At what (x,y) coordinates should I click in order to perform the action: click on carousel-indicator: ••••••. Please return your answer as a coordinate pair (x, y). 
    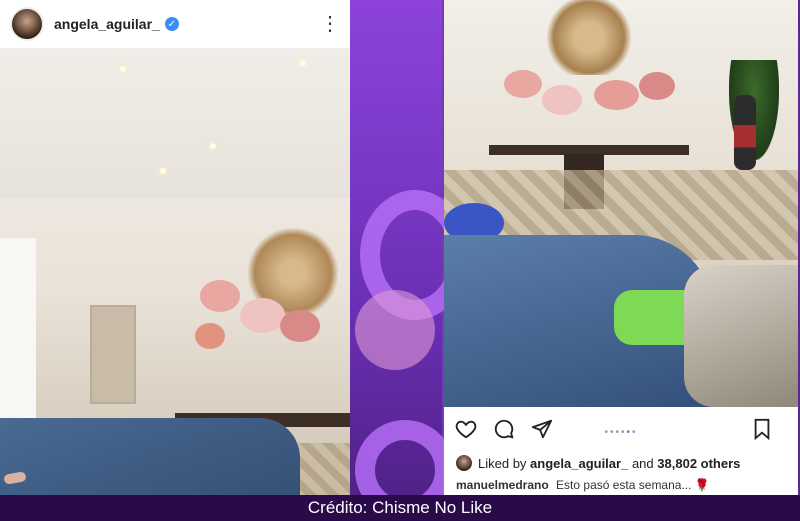
    Looking at the image, I should click on (621, 432).